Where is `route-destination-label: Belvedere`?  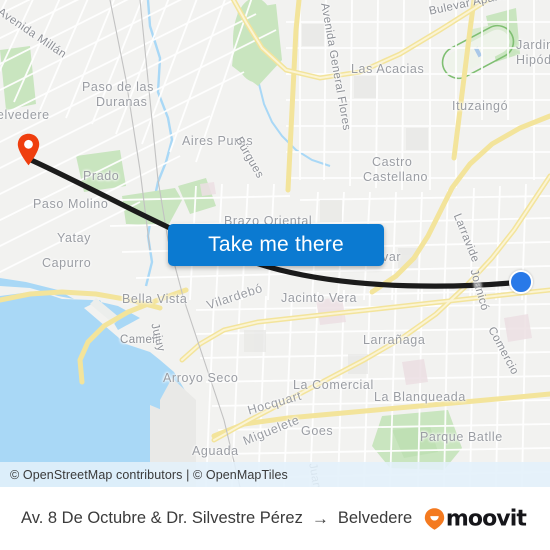
route-destination-label: Belvedere is located at coordinates (375, 518).